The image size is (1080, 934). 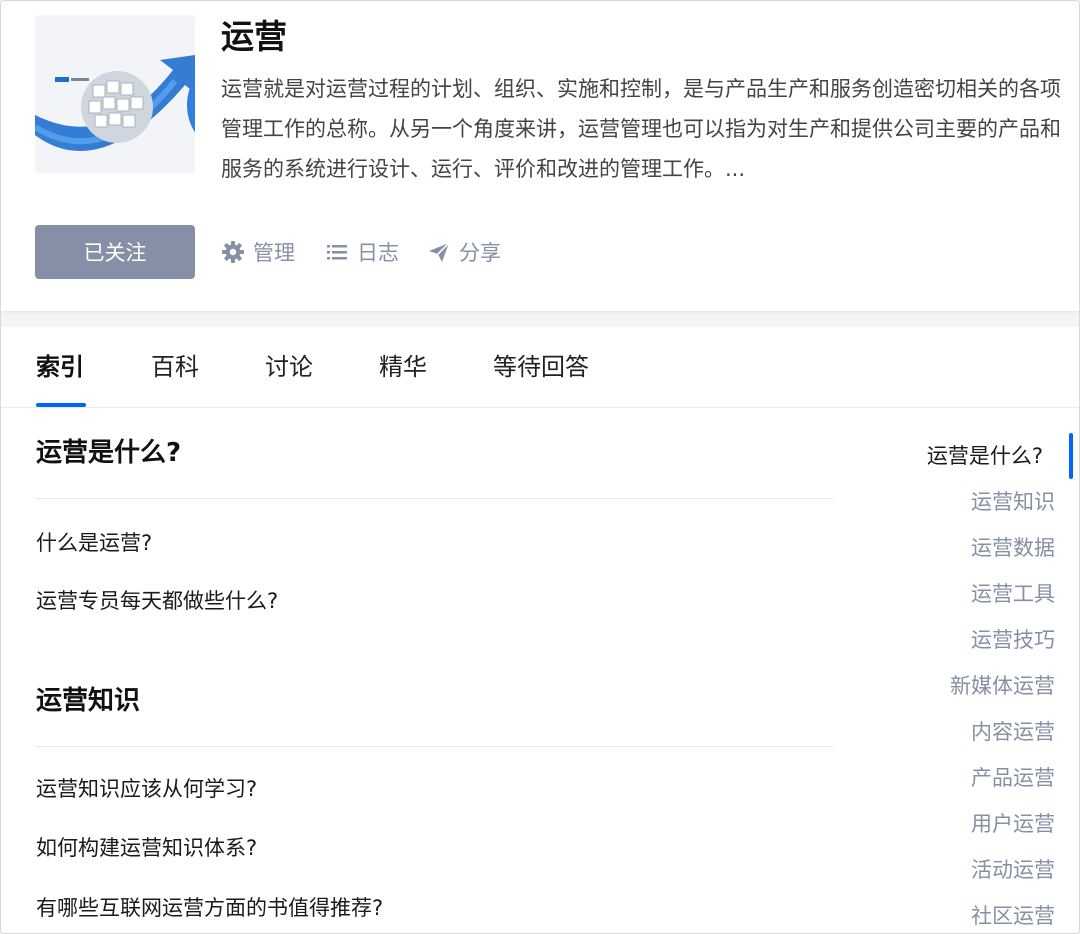 What do you see at coordinates (289, 367) in the screenshot?
I see `tab-discussion: 讨论` at bounding box center [289, 367].